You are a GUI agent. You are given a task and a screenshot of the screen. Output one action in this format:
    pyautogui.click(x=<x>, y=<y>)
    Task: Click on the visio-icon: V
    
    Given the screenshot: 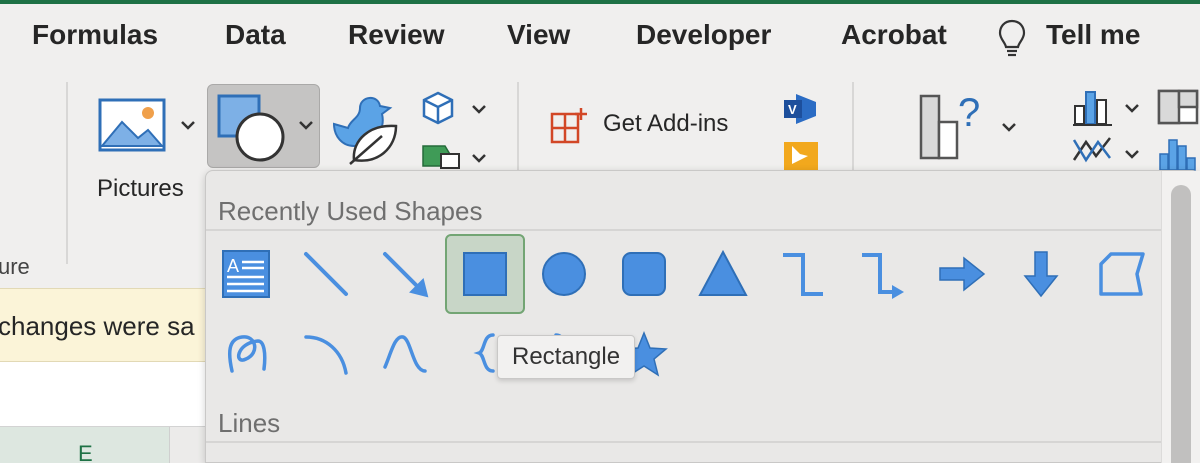 What is the action you would take?
    pyautogui.click(x=801, y=109)
    